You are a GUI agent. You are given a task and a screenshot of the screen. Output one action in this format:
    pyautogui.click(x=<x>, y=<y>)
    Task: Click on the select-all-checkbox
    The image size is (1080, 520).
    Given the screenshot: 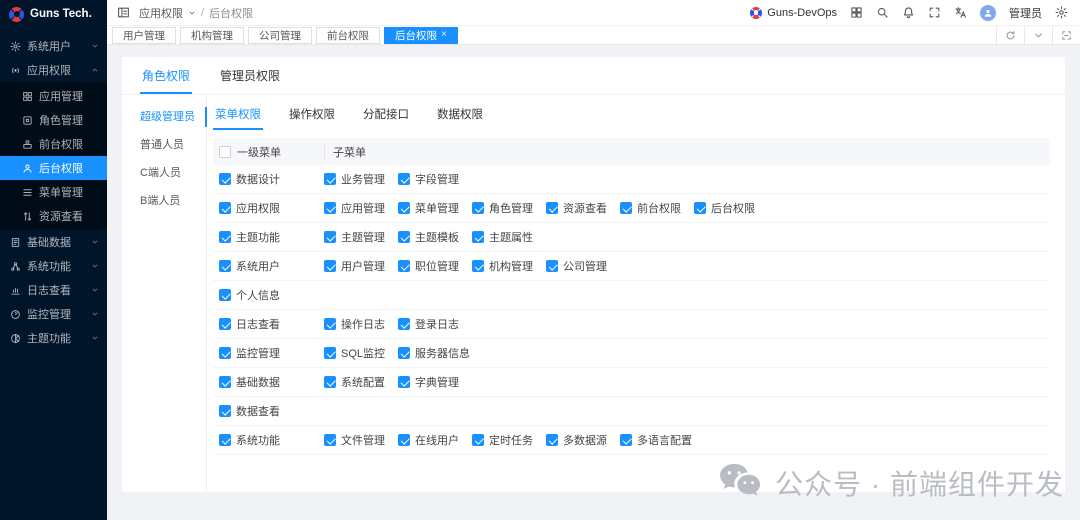 What is the action you would take?
    pyautogui.click(x=225, y=151)
    